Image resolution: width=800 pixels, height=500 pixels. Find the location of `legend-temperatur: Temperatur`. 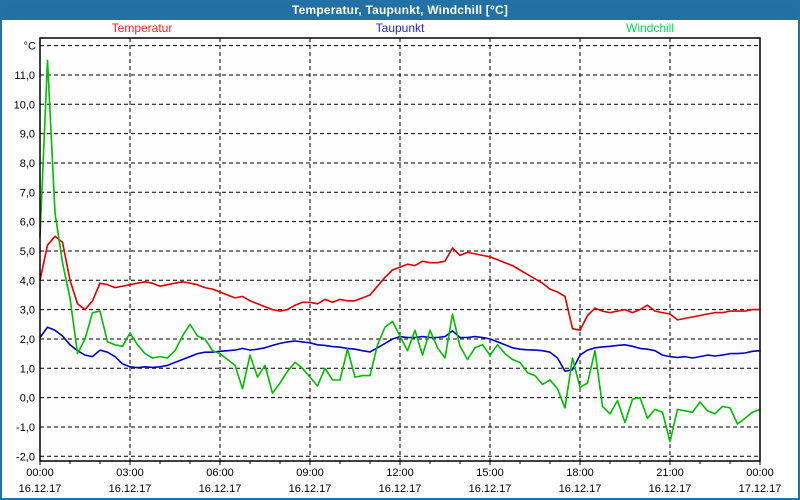

legend-temperatur: Temperatur is located at coordinates (142, 28).